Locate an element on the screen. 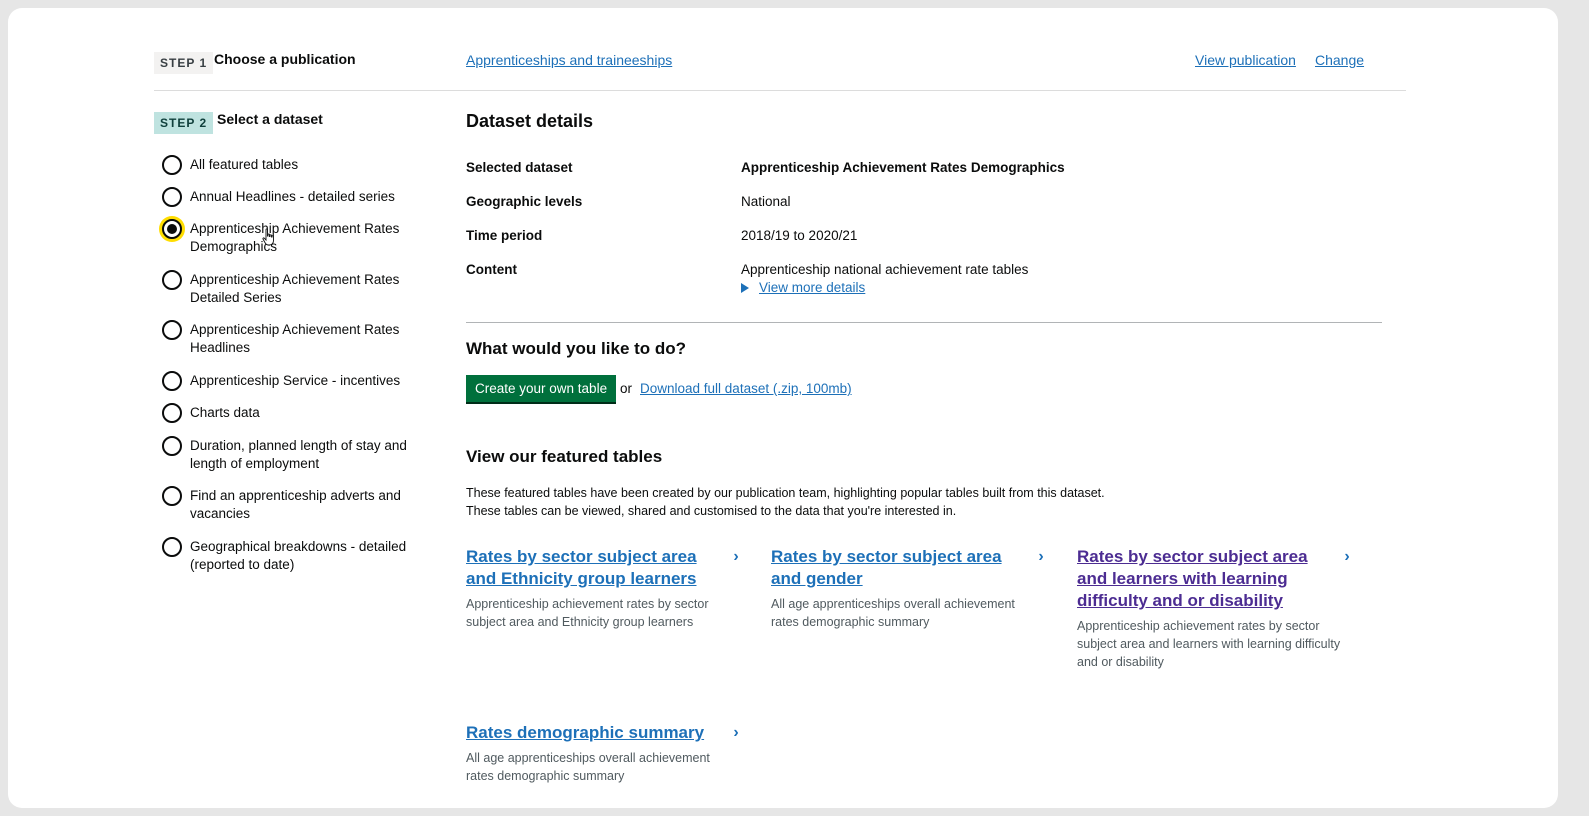 The height and width of the screenshot is (816, 1589). step2-tag: STEP 2 is located at coordinates (184, 123).